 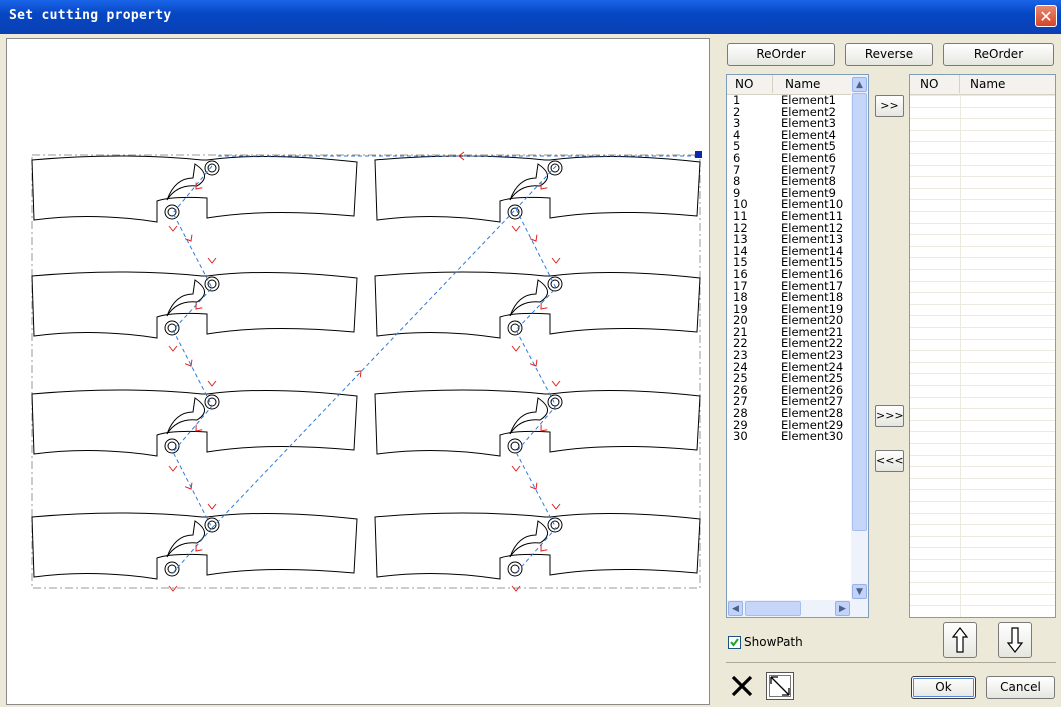 I want to click on reorder-left-button: ReOrder, so click(x=781, y=54).